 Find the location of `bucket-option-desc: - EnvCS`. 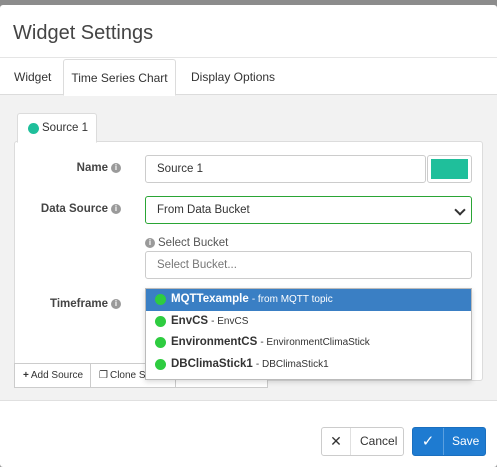

bucket-option-desc: - EnvCS is located at coordinates (230, 321).